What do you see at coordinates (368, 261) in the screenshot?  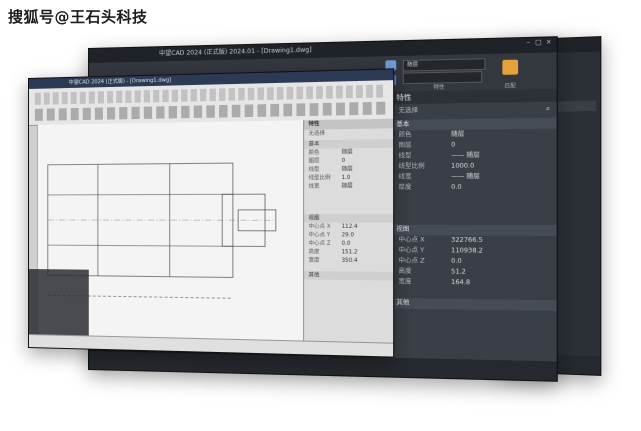 I see `property-value: 350.4` at bounding box center [368, 261].